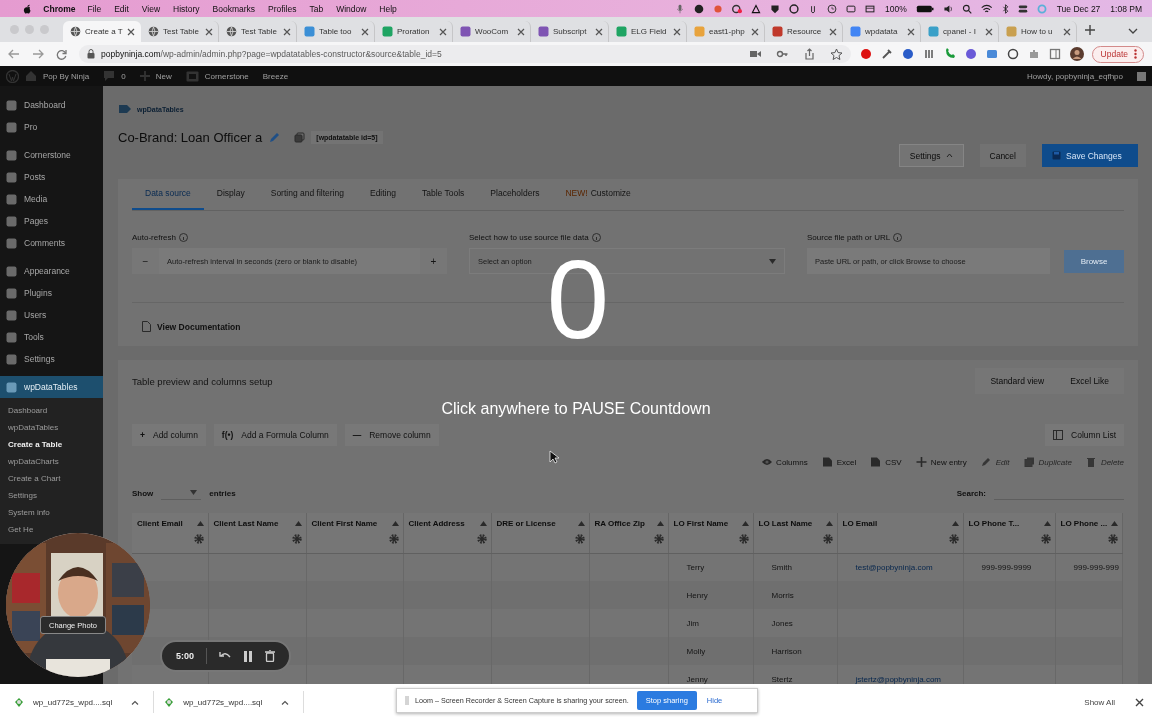  What do you see at coordinates (680, 8) in the screenshot?
I see `microphone-icon` at bounding box center [680, 8].